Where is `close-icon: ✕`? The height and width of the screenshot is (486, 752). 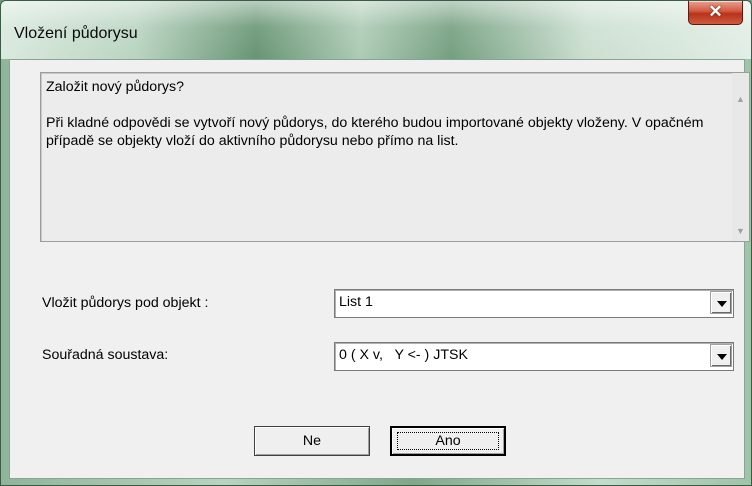 close-icon: ✕ is located at coordinates (715, 11).